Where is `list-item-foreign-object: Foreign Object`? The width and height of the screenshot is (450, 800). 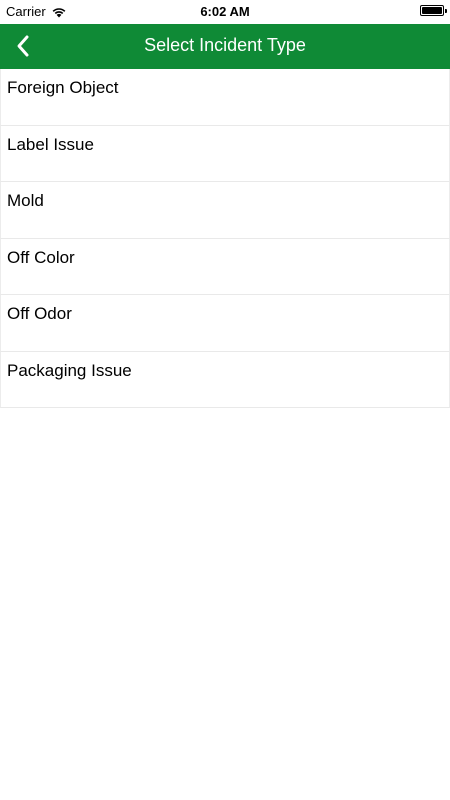
list-item-foreign-object: Foreign Object is located at coordinates (225, 97).